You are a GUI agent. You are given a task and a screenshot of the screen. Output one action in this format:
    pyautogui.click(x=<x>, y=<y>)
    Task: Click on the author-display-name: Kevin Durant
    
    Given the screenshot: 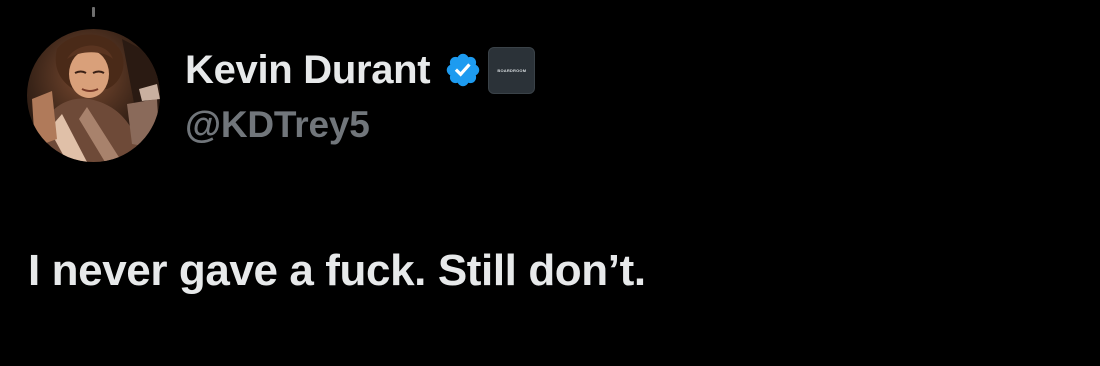 What is the action you would take?
    pyautogui.click(x=308, y=70)
    